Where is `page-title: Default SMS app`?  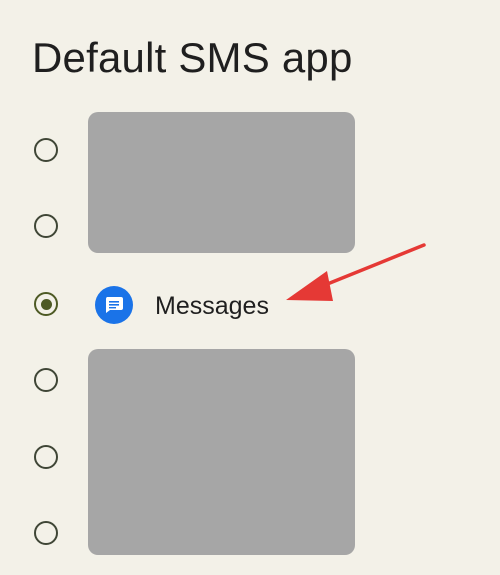
page-title: Default SMS app is located at coordinates (192, 57).